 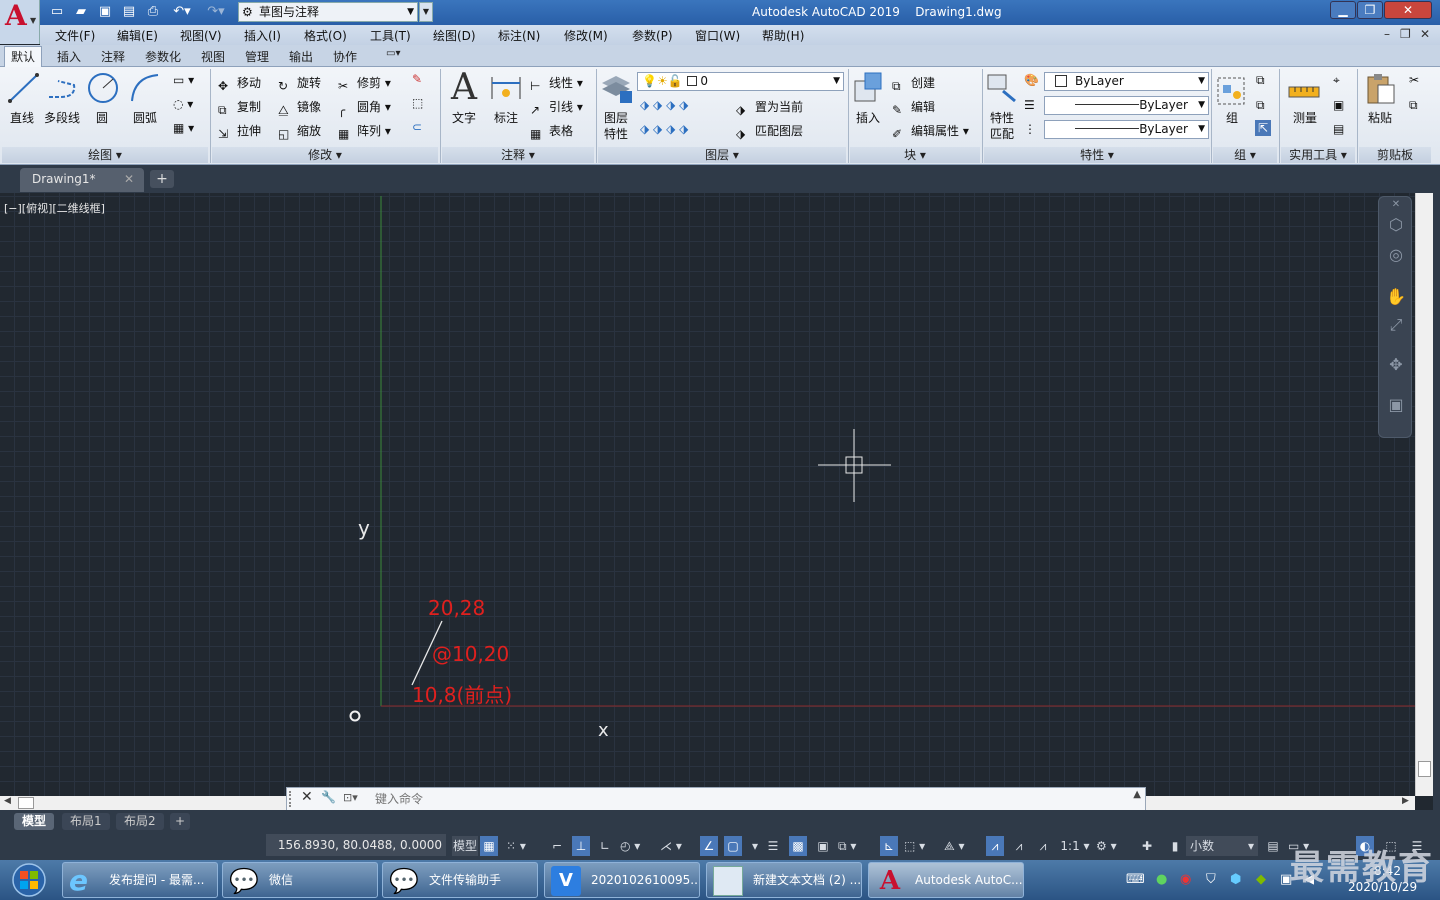 What do you see at coordinates (239, 132) in the screenshot?
I see `stretch-button: ⇲ 拉伸` at bounding box center [239, 132].